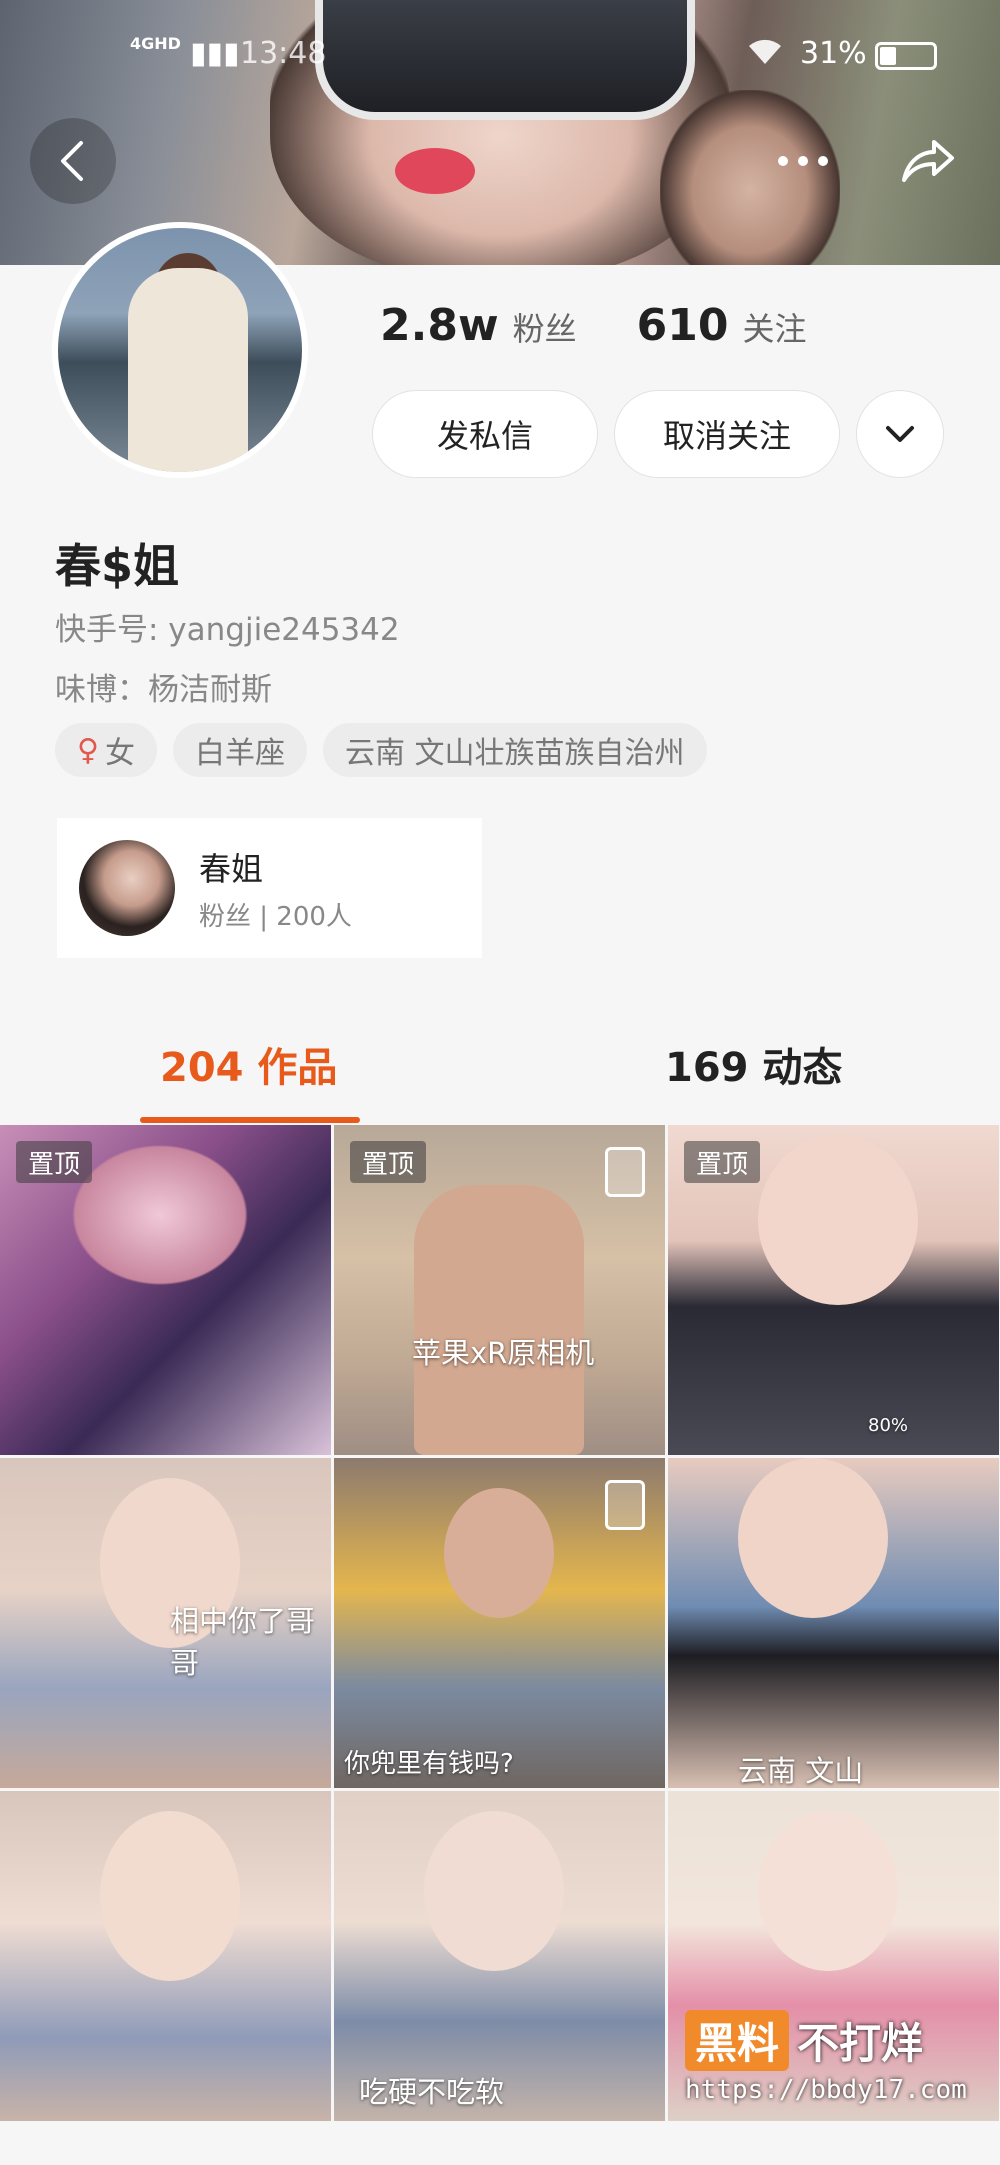 The width and height of the screenshot is (1000, 2165). What do you see at coordinates (215, 53) in the screenshot?
I see `signal-icon: ▮▮▮` at bounding box center [215, 53].